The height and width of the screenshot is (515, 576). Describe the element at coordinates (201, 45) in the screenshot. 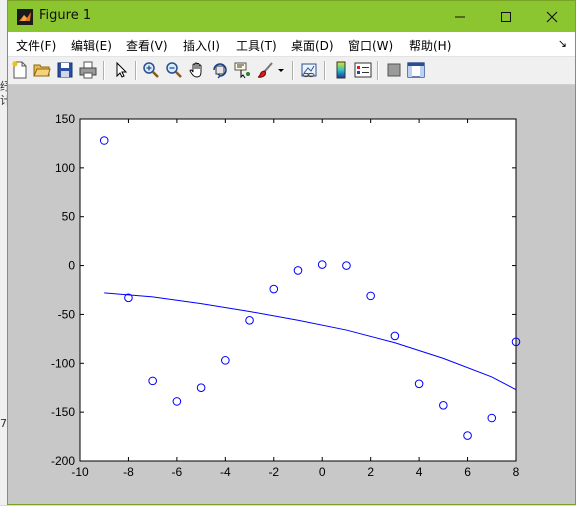

I see `menu-insert: 插入(I)` at that location.